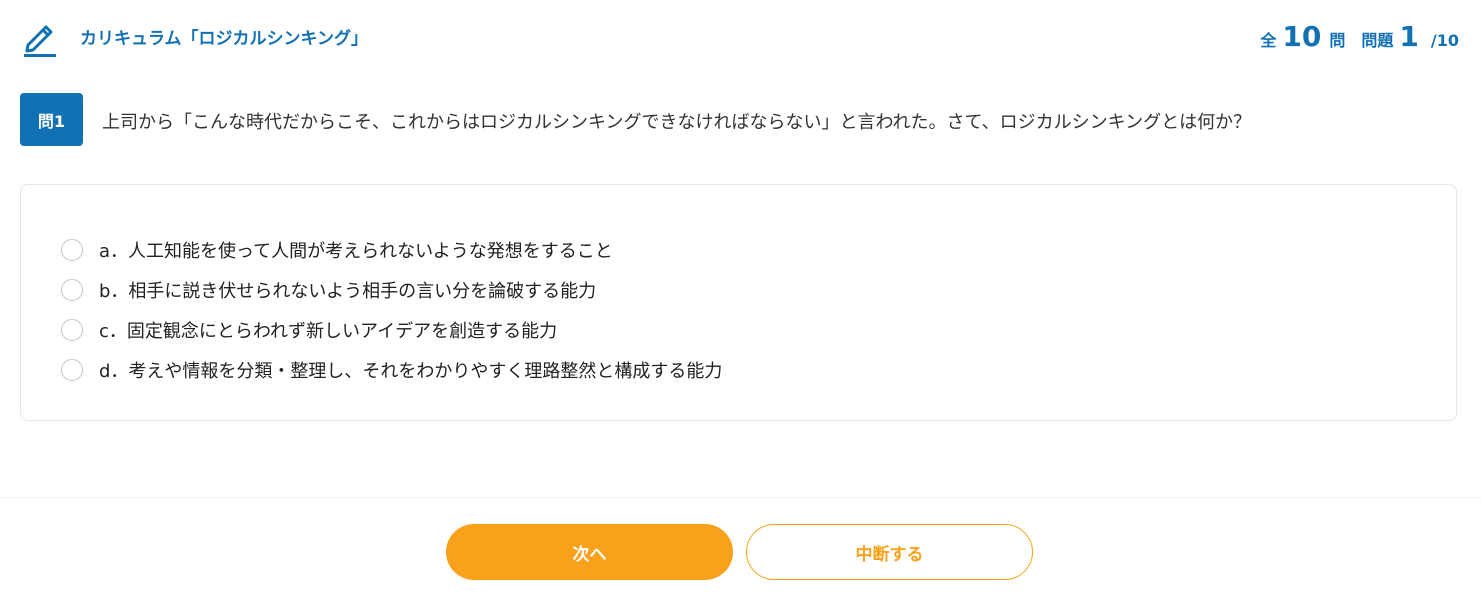  I want to click on header: カリキュラム「ロジカルシンキング」 全 10 問 問題 1 /10, so click(740, 36).